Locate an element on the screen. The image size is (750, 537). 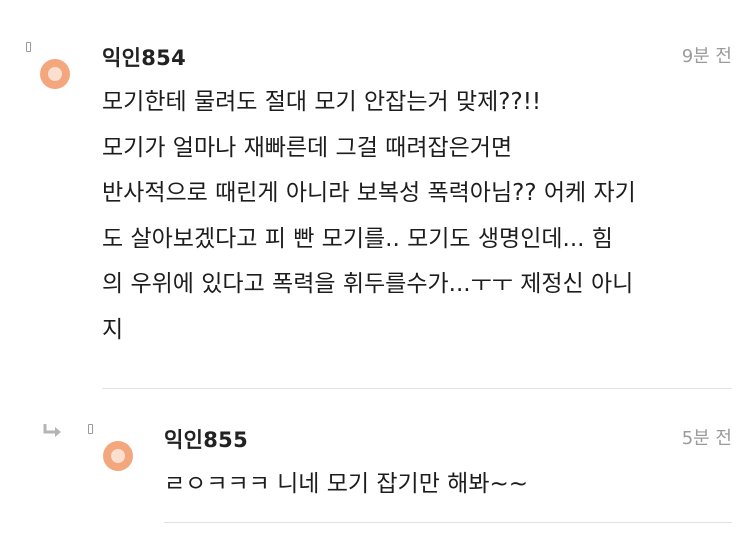
comment-line: 의 우위에 있다고 폭력을 휘두를수가...ㅜㅜ 제정신 아니 is located at coordinates (368, 284).